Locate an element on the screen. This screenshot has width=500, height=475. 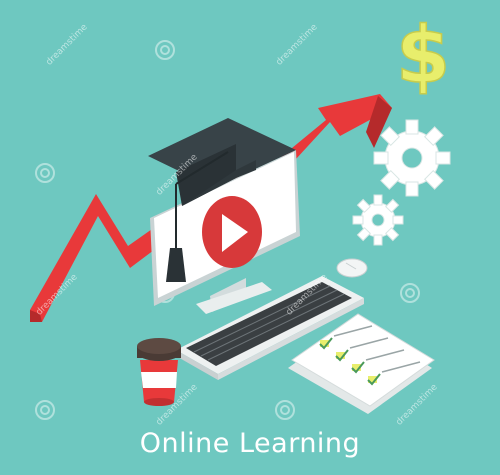
dollar-sign-icon: $ is located at coordinates (423, 56).